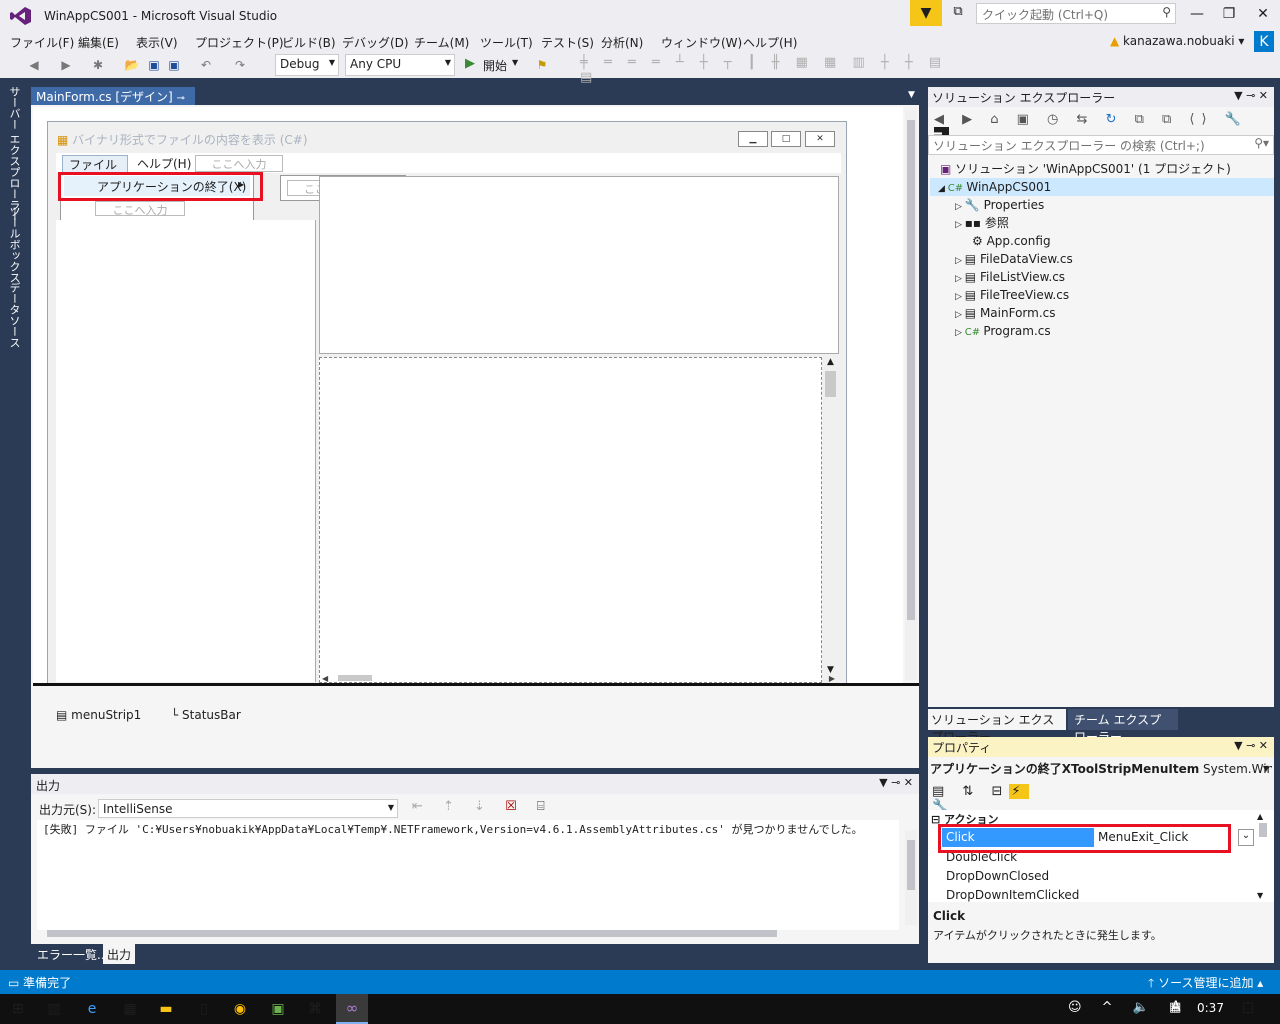 The width and height of the screenshot is (1280, 1024). I want to click on windows-start-icon: ⊞, so click(18, 1009).